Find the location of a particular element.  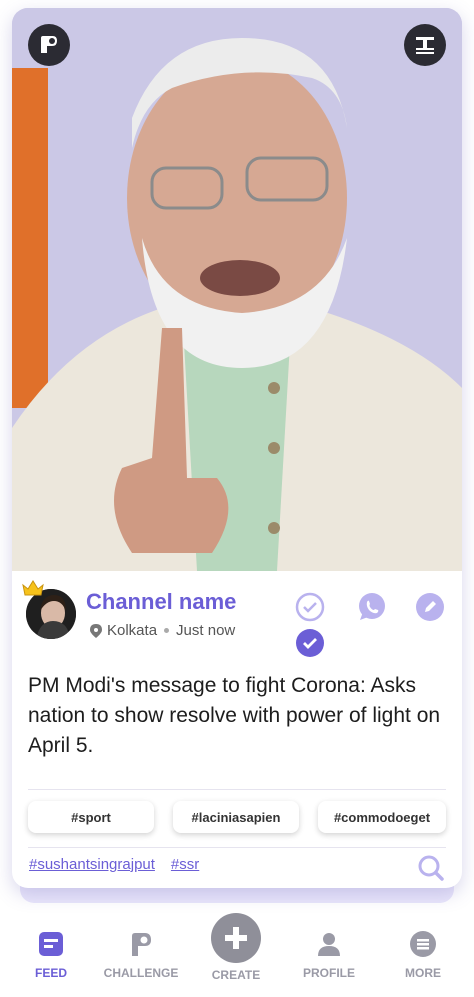

edit-button is located at coordinates (430, 607).